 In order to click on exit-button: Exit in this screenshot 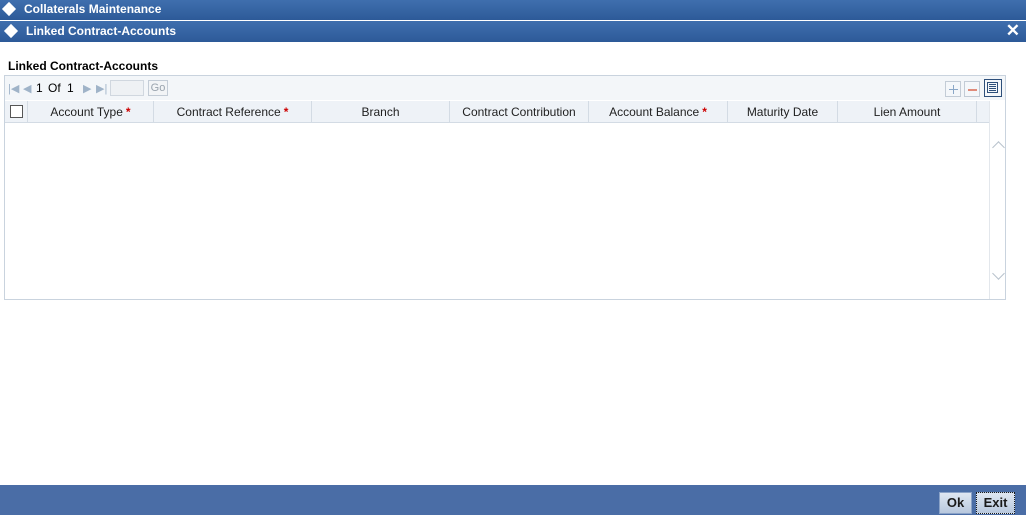, I will do `click(995, 503)`.